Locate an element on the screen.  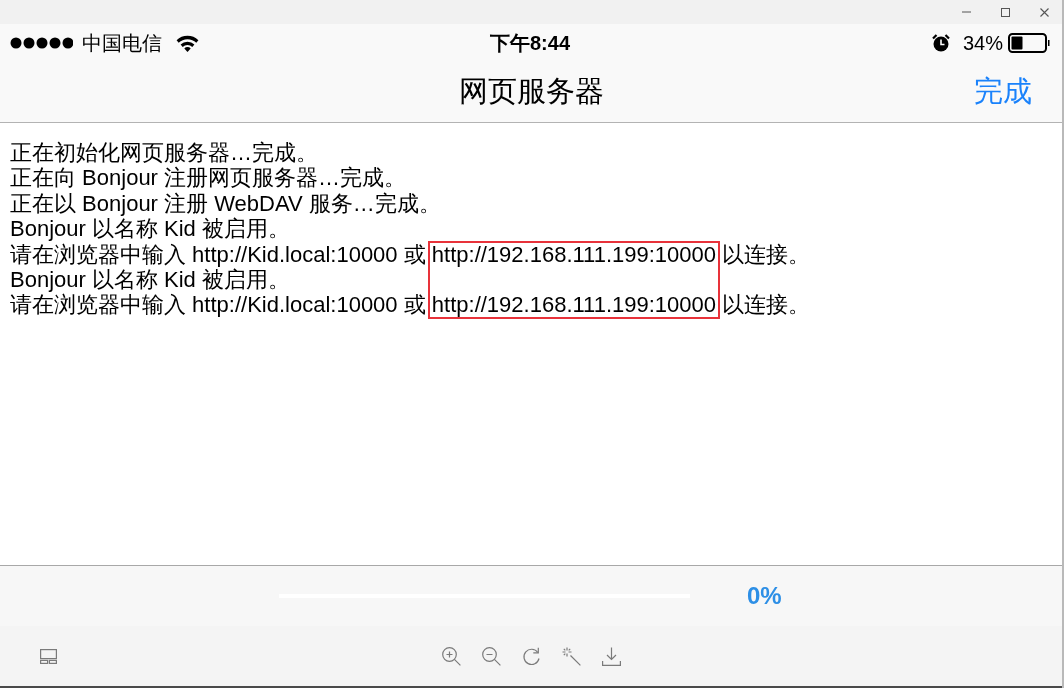
refresh-icon is located at coordinates (531, 656).